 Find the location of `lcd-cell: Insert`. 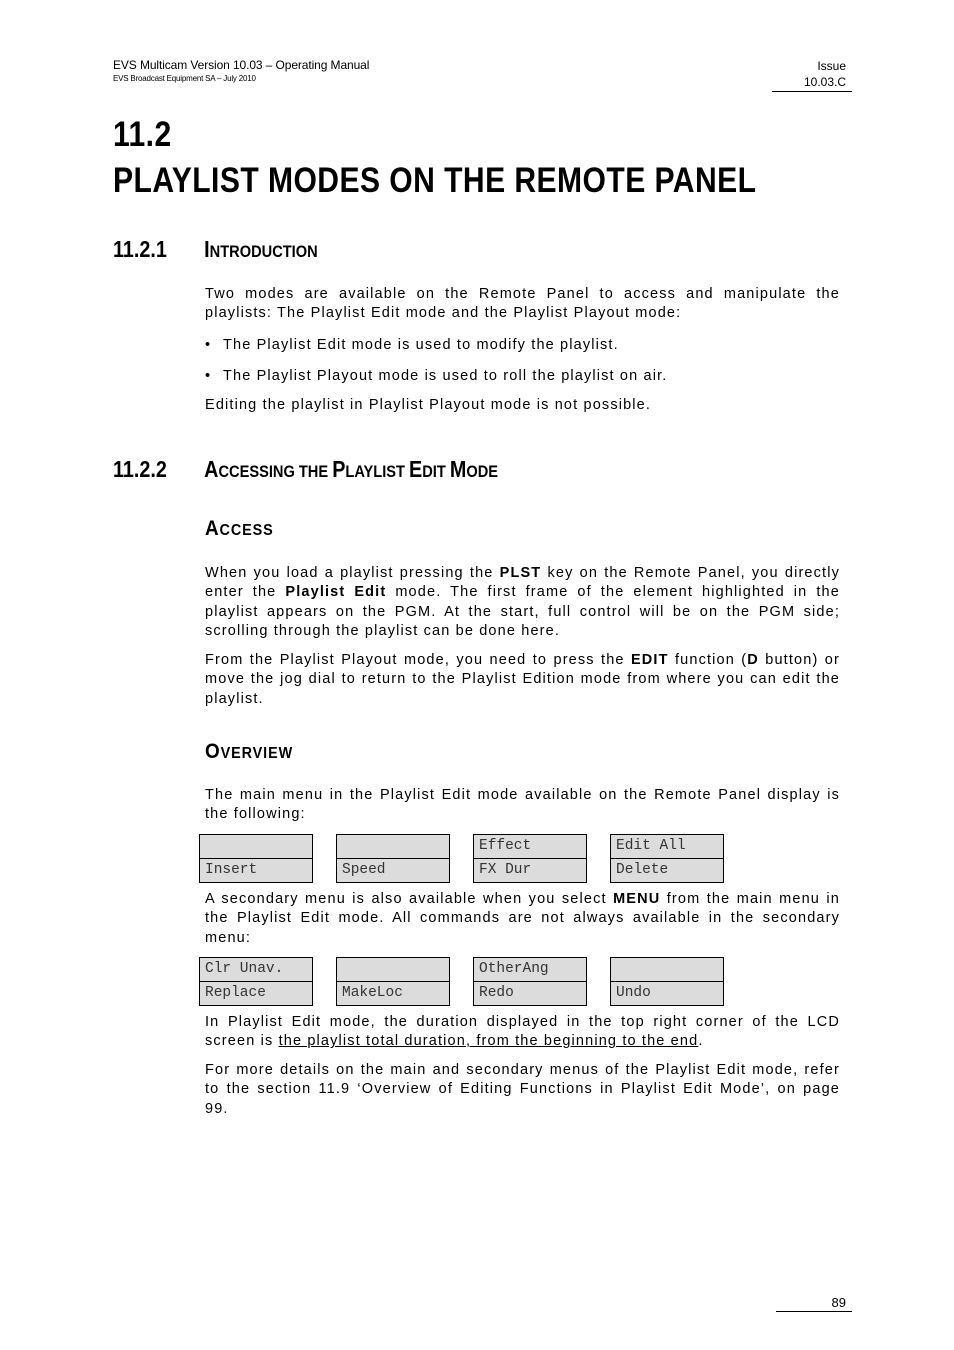

lcd-cell: Insert is located at coordinates (256, 858).